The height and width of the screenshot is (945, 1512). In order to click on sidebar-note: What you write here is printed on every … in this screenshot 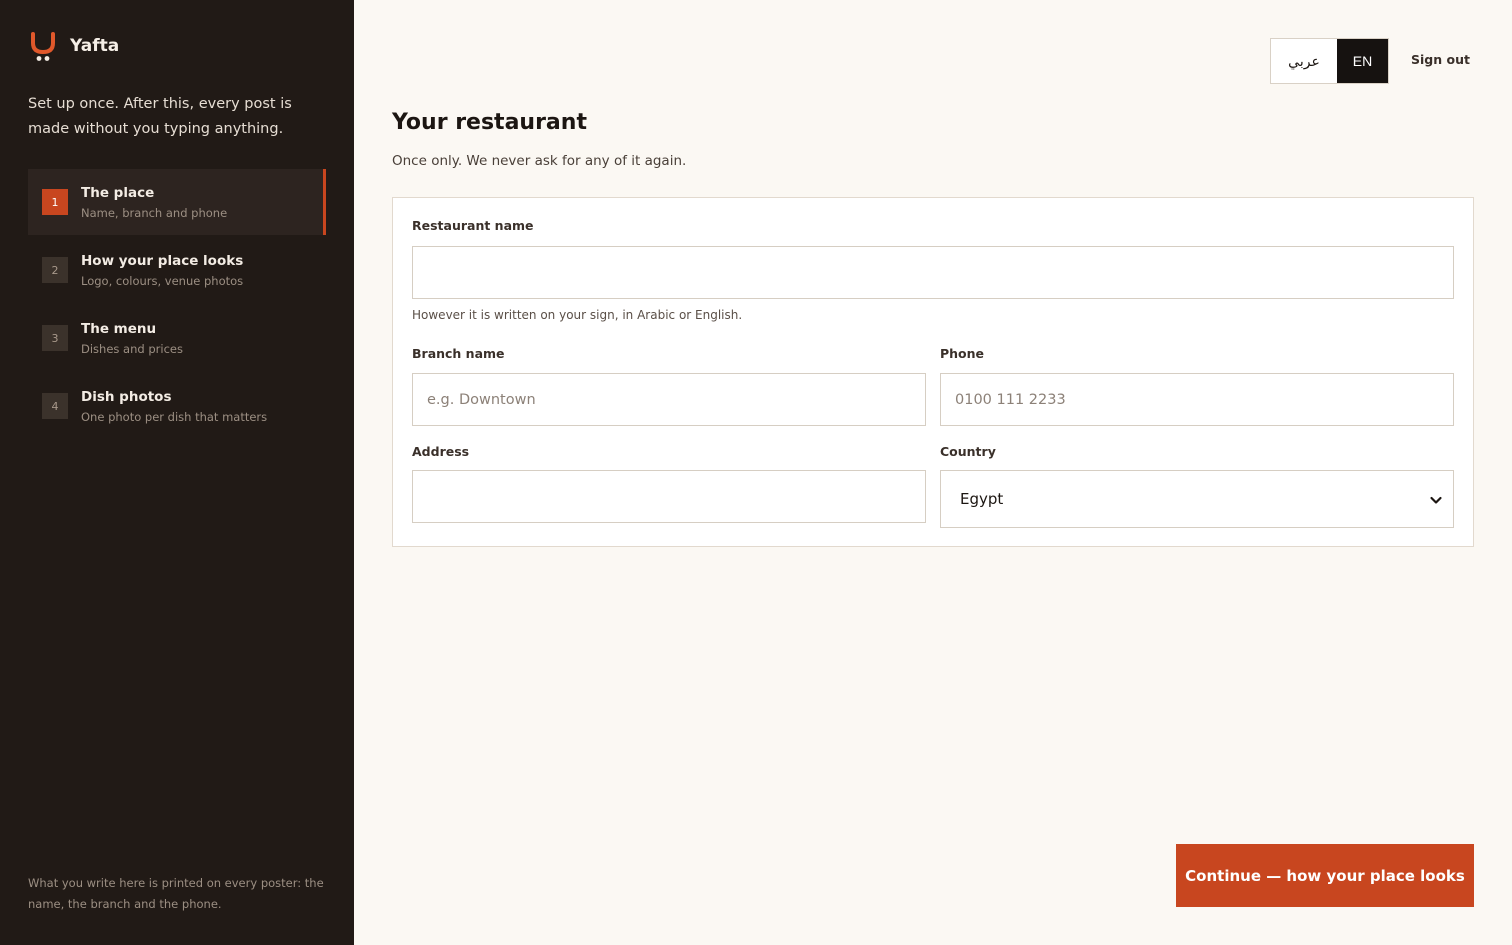, I will do `click(176, 893)`.